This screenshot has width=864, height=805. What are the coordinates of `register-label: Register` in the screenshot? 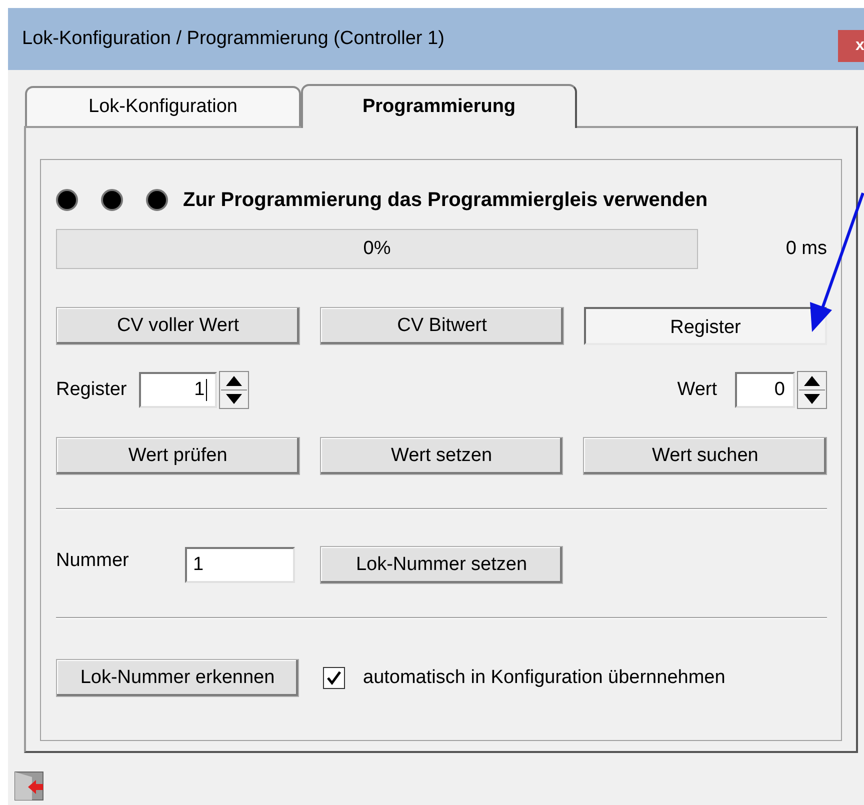 It's located at (91, 390).